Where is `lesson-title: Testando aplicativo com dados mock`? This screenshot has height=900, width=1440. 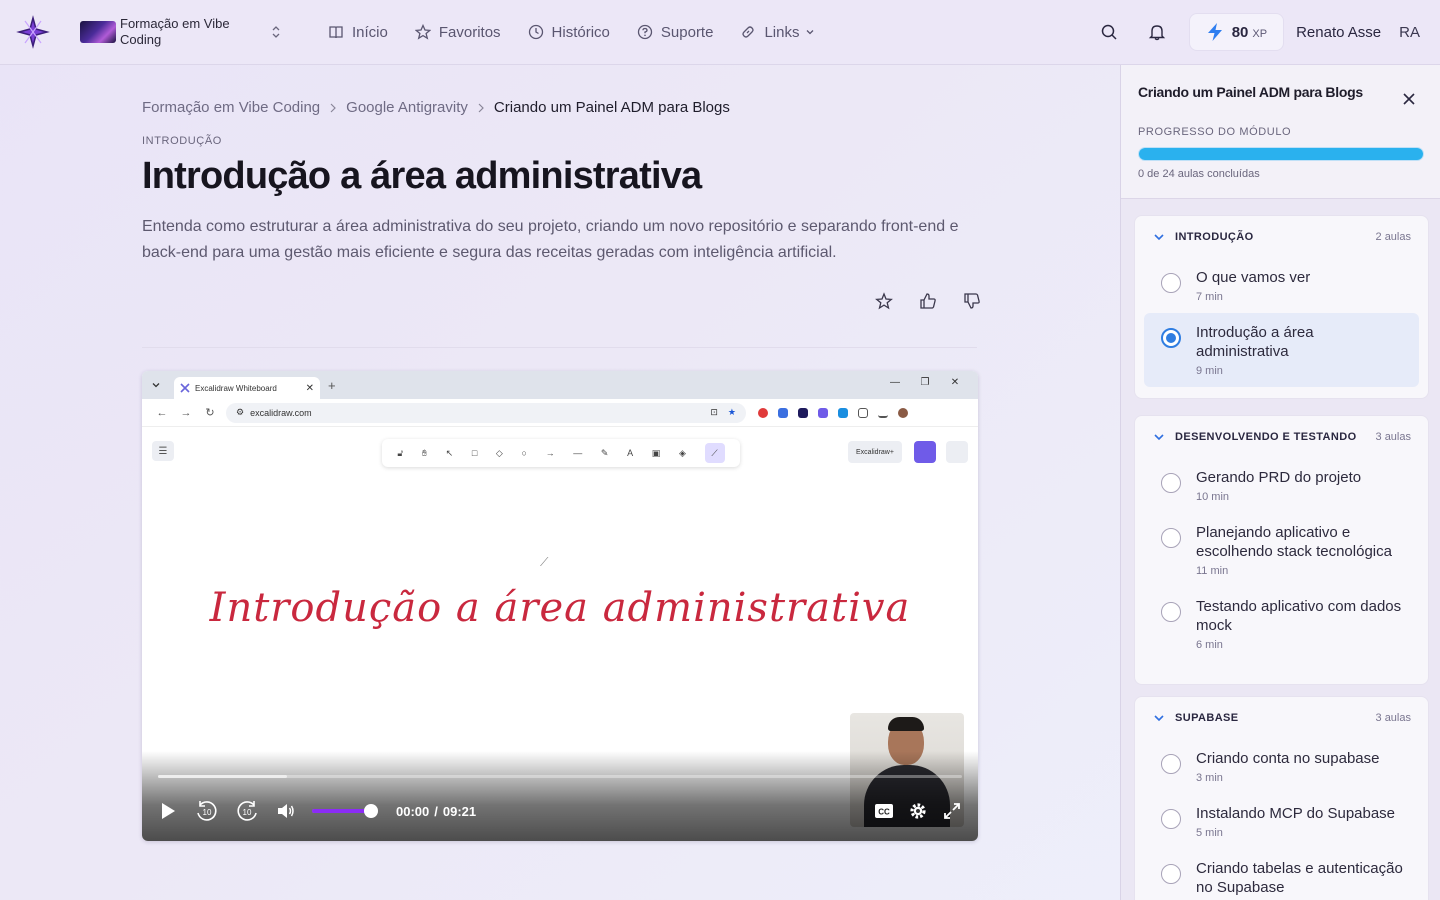
lesson-title: Testando aplicativo com dados mock is located at coordinates (1299, 616).